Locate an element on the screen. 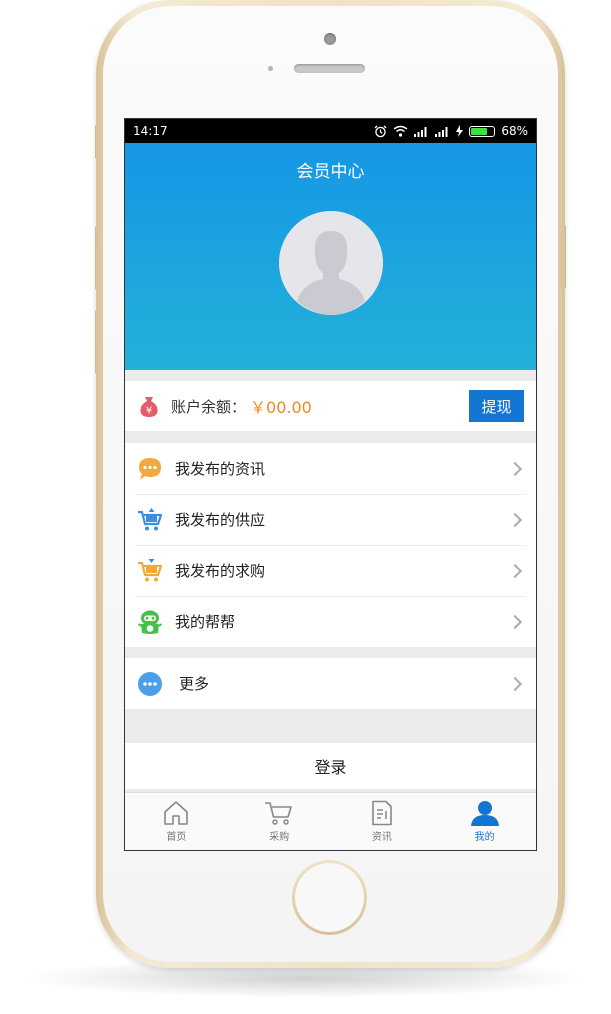 This screenshot has height=1014, width=611. tab-label: 我的 is located at coordinates (484, 837).